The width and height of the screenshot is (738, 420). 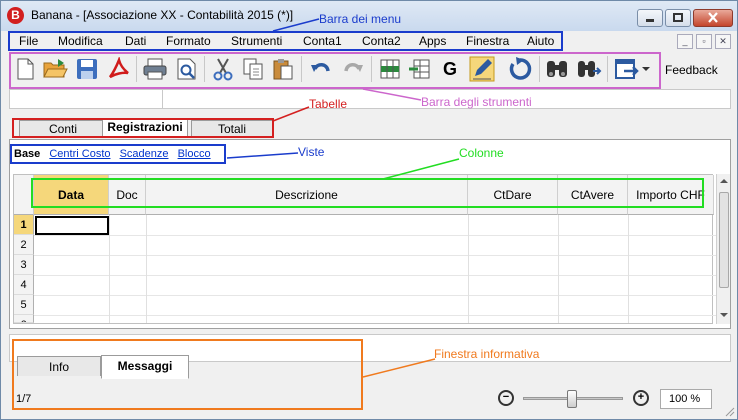 What do you see at coordinates (399, 368) in the screenshot?
I see `annotation-info-window-pointer` at bounding box center [399, 368].